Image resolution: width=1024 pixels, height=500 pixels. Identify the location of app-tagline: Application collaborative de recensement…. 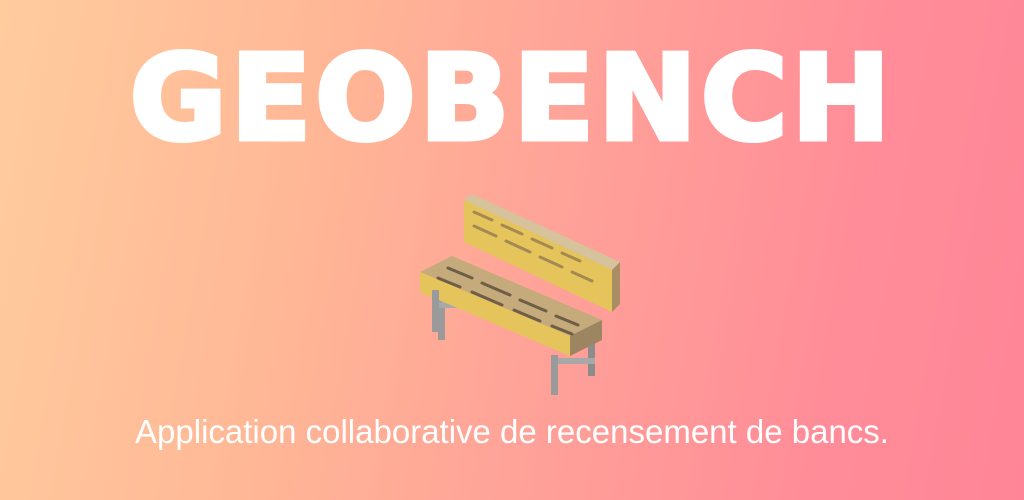
(512, 431).